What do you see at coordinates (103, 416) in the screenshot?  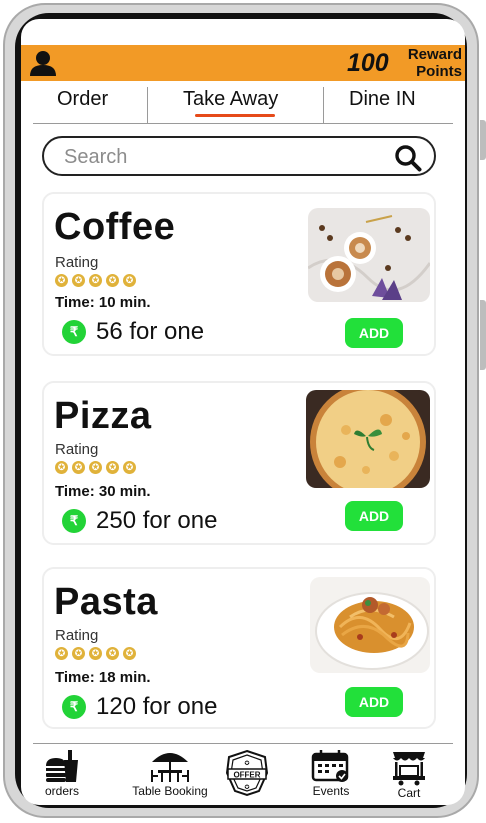 I see `item-name: Pizza` at bounding box center [103, 416].